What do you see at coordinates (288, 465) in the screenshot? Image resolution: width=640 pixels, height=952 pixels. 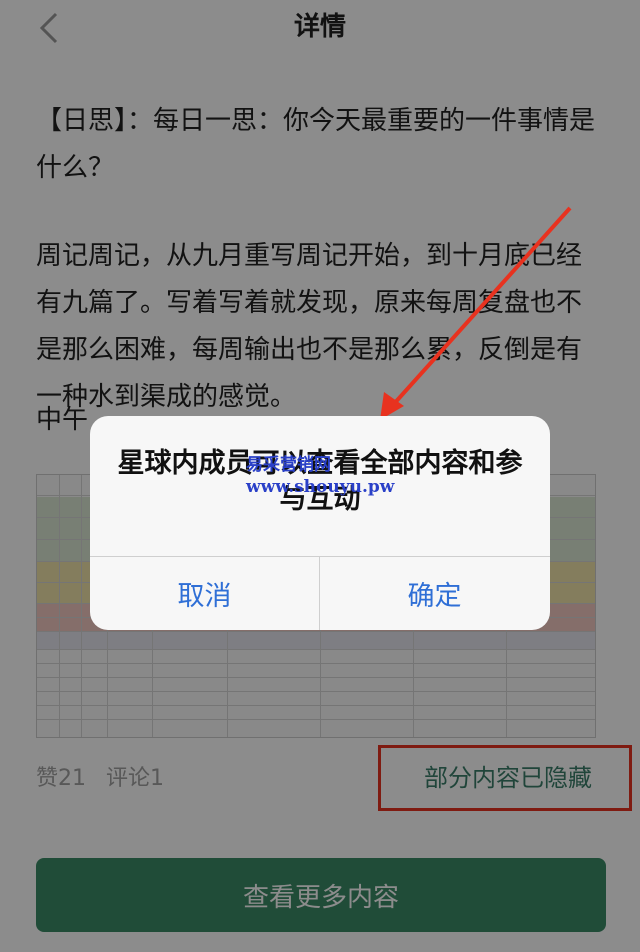 I see `watermark-title: 易采营销网` at bounding box center [288, 465].